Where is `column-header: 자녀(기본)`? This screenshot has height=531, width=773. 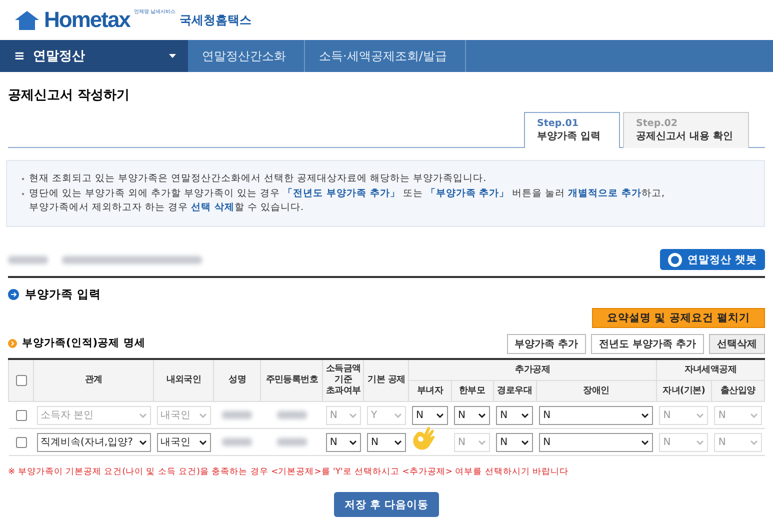 column-header: 자녀(기본) is located at coordinates (684, 391).